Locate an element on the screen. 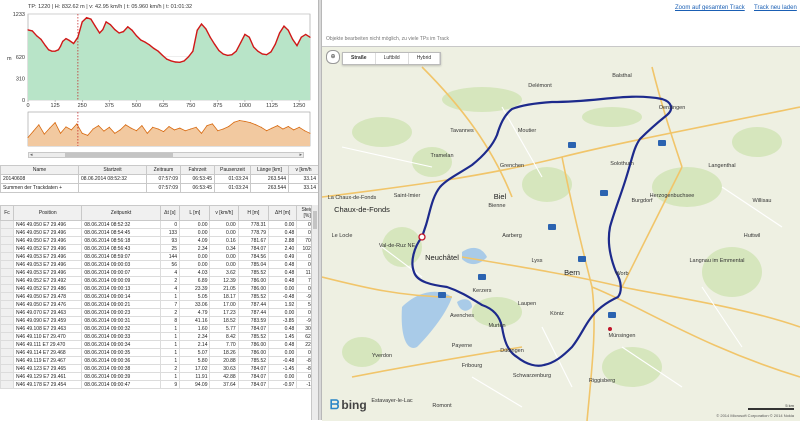 This screenshot has height=421, width=800. trackpoint-cell: 785.52 is located at coordinates (253, 272).